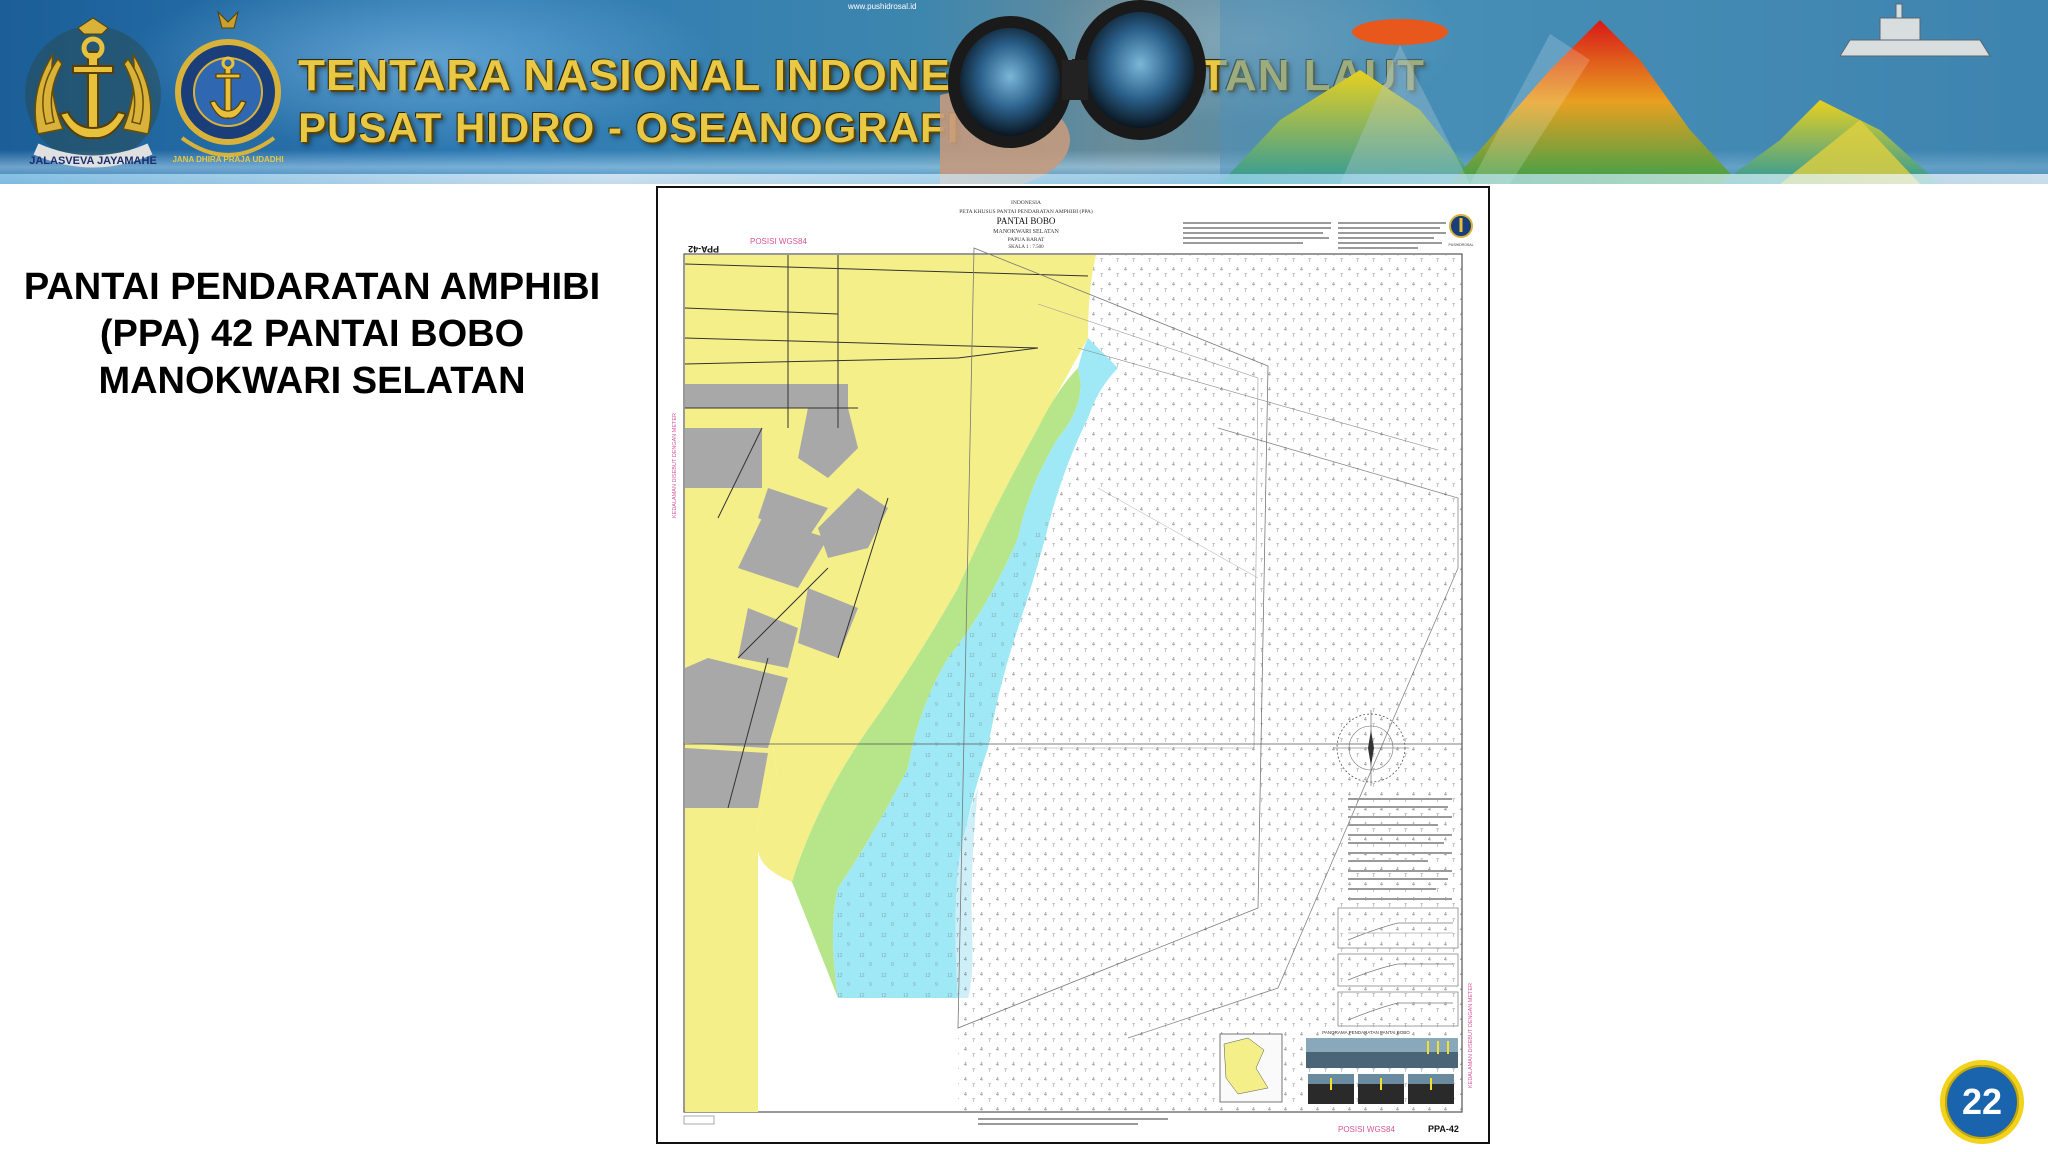 This screenshot has width=2048, height=1152. Describe the element at coordinates (675, 465) in the screenshot. I see `side-label-left: KEDALAMAN DISEBUT DENGAN METER` at that location.